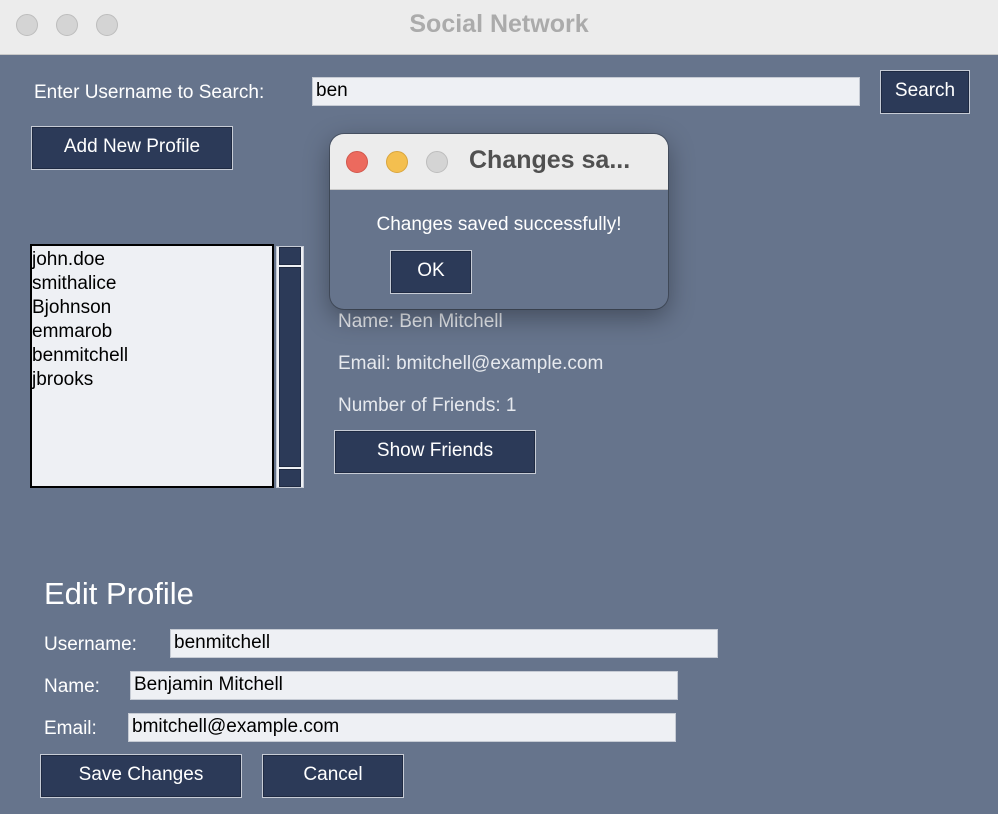  I want to click on list-item: smithalice, so click(152, 284).